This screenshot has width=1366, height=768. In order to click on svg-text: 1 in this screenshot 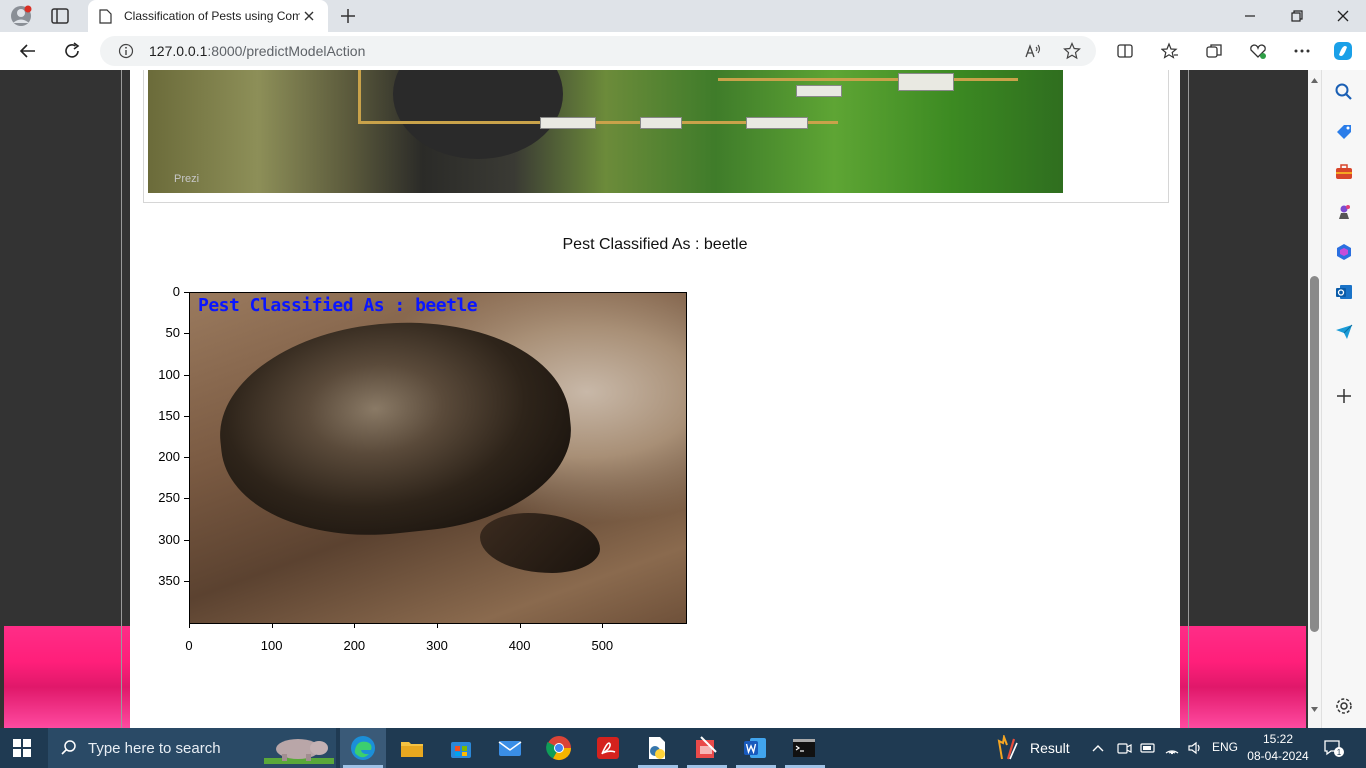, I will do `click(1339, 752)`.